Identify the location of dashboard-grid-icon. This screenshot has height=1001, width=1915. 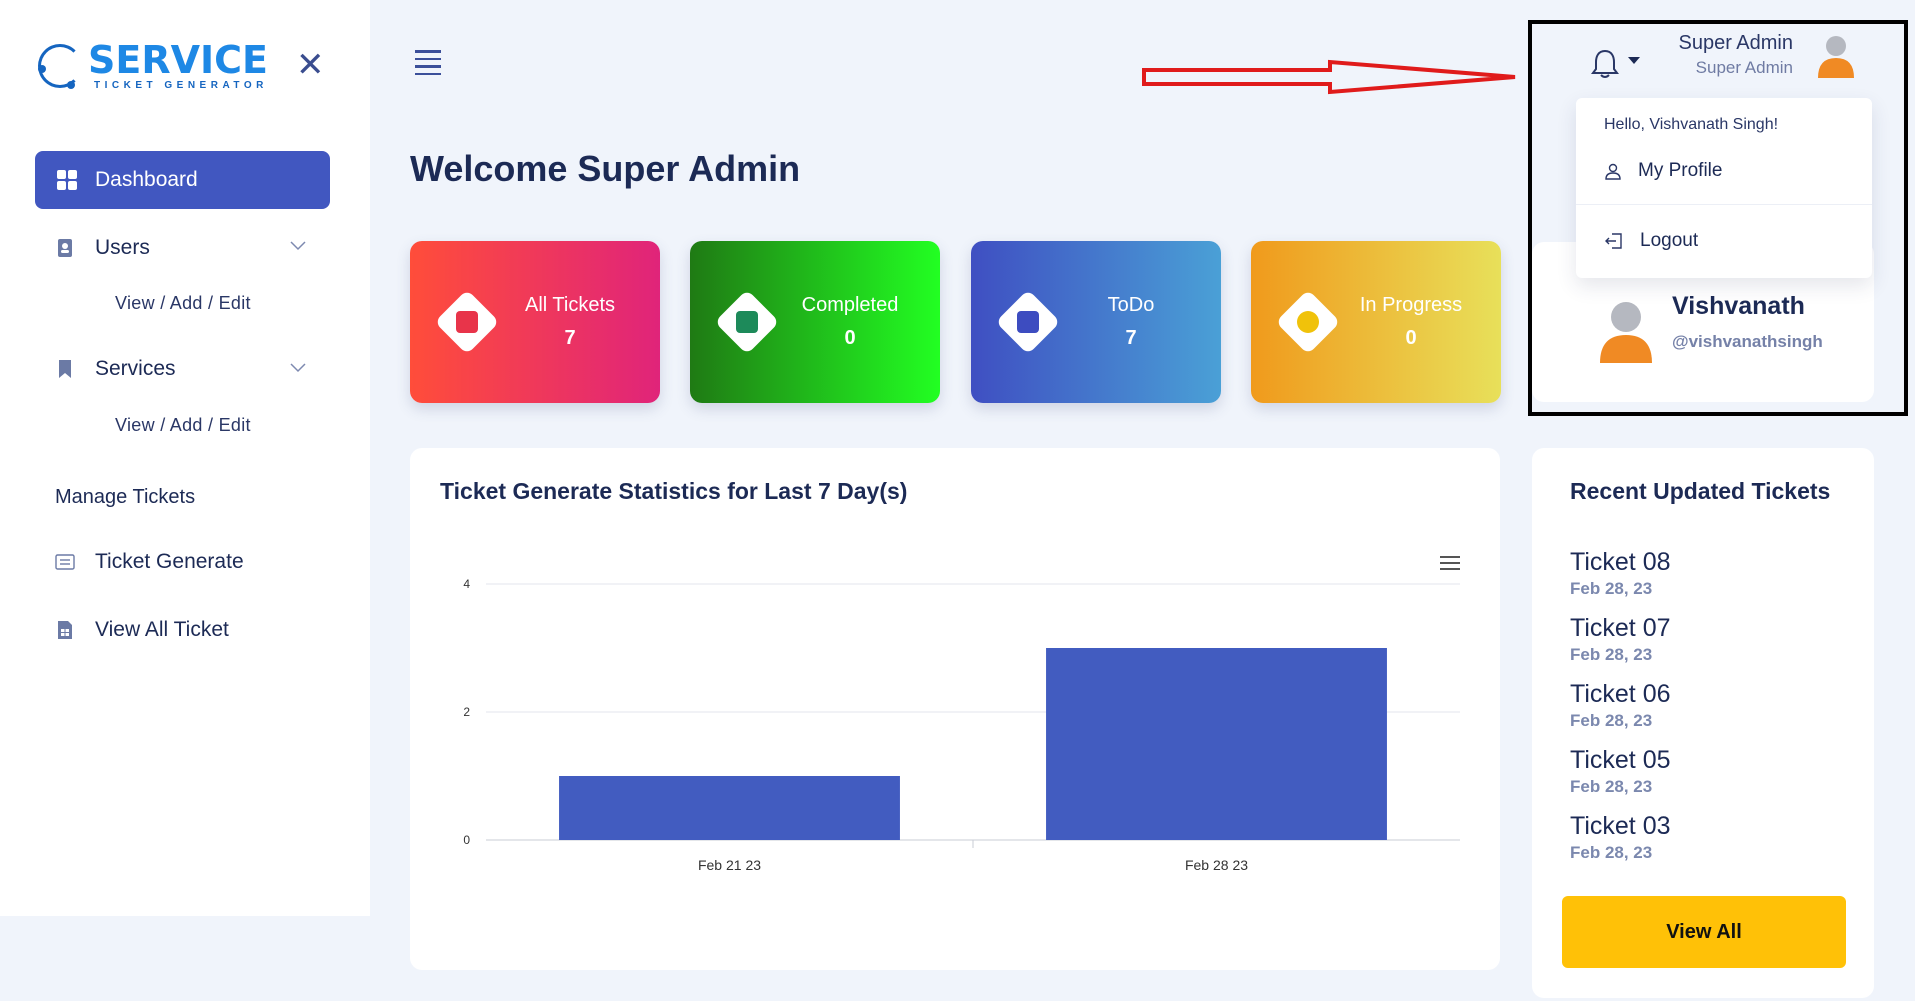
(67, 180).